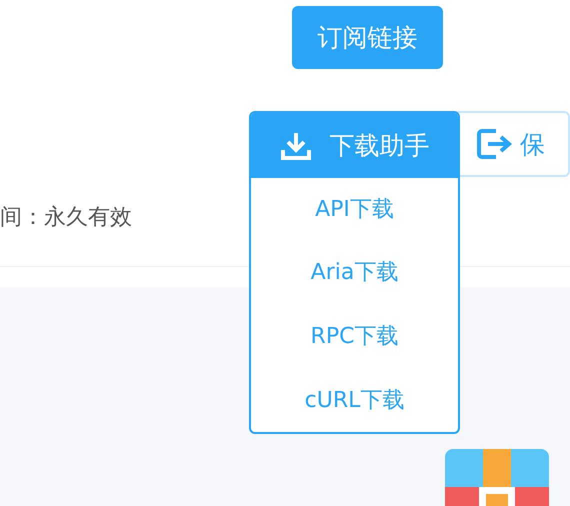  I want to click on menu-item: cURL下载, so click(354, 400).